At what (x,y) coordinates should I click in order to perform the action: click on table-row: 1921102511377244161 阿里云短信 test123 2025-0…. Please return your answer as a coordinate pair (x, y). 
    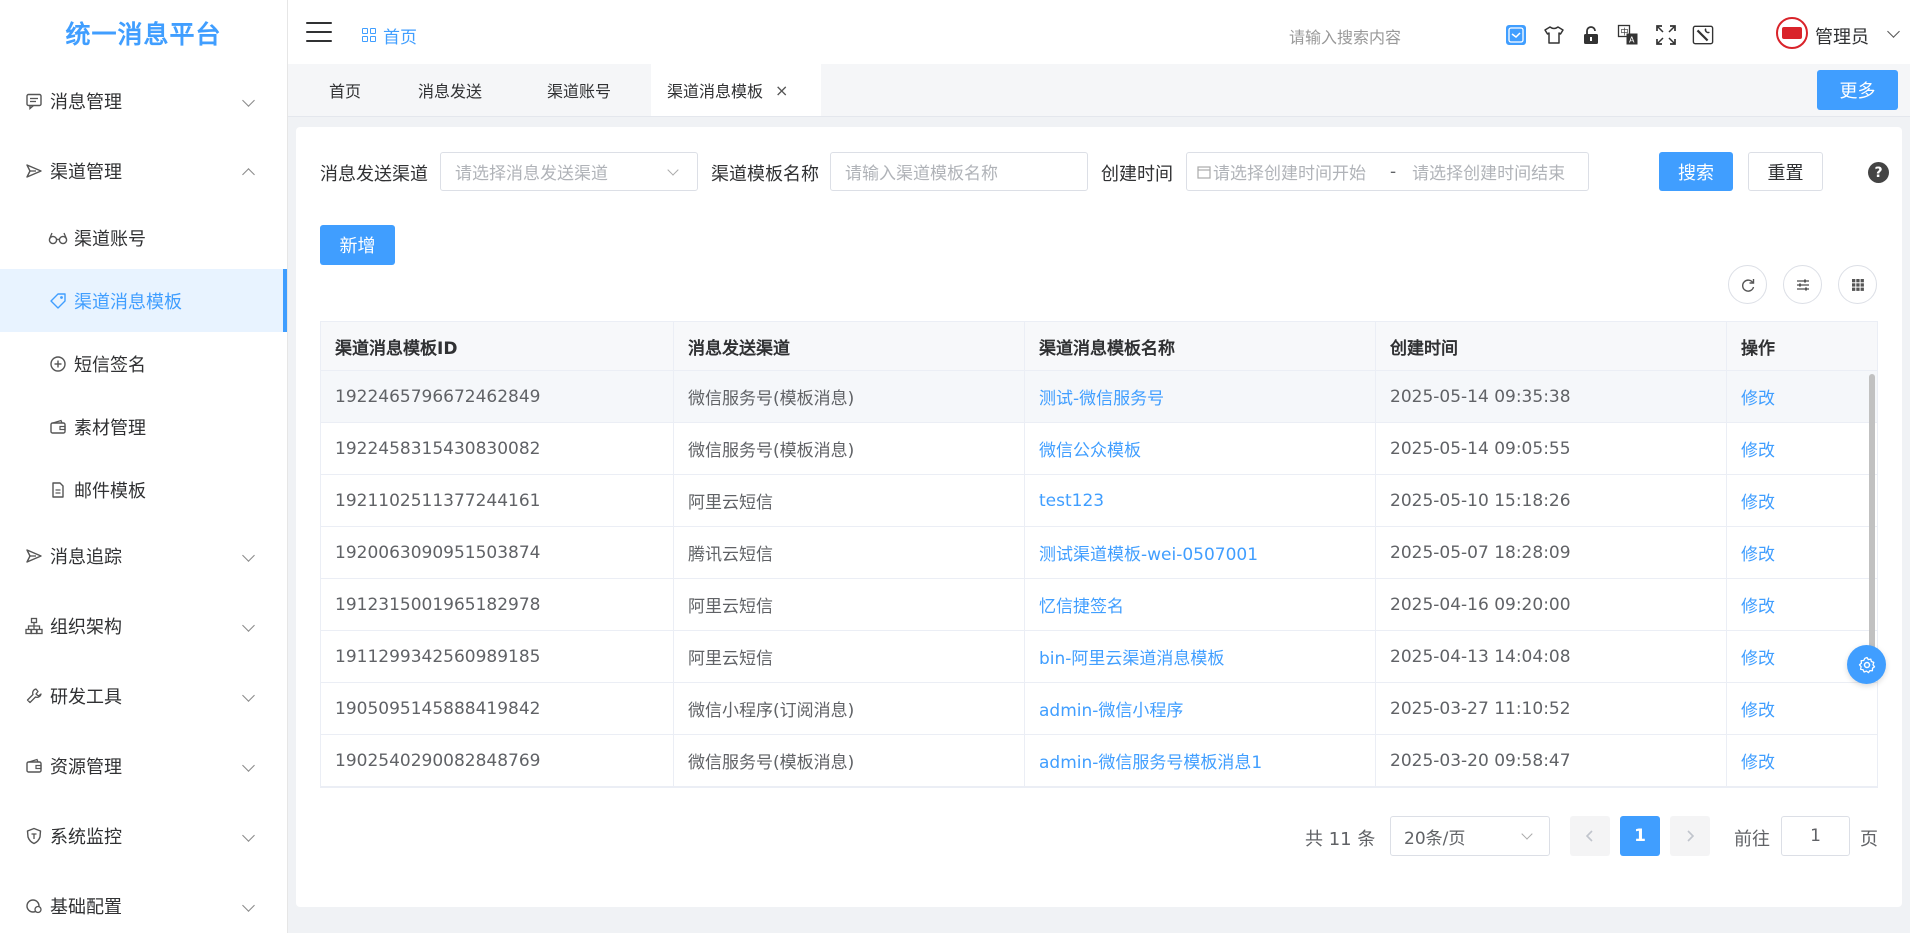
    Looking at the image, I should click on (1099, 501).